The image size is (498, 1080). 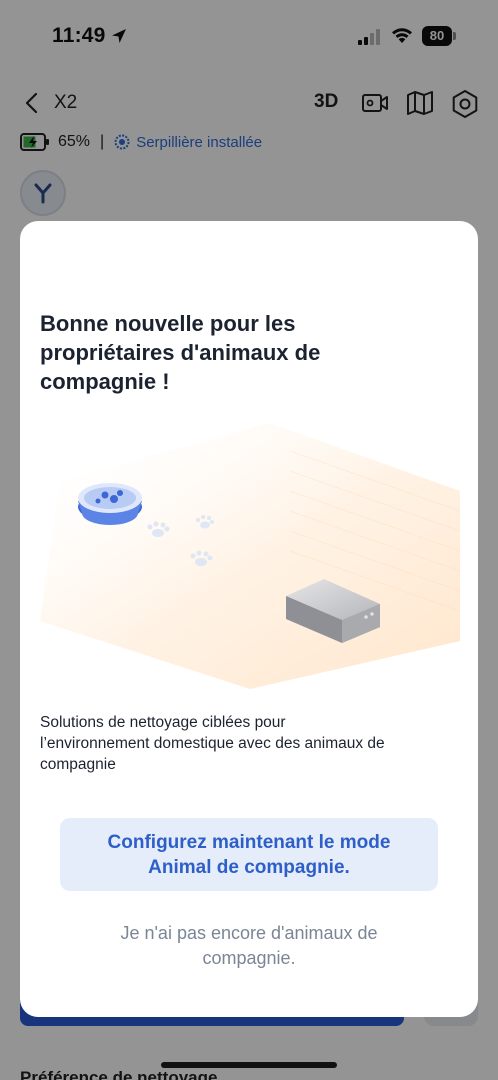 What do you see at coordinates (110, 504) in the screenshot?
I see `pet-bowl-icon` at bounding box center [110, 504].